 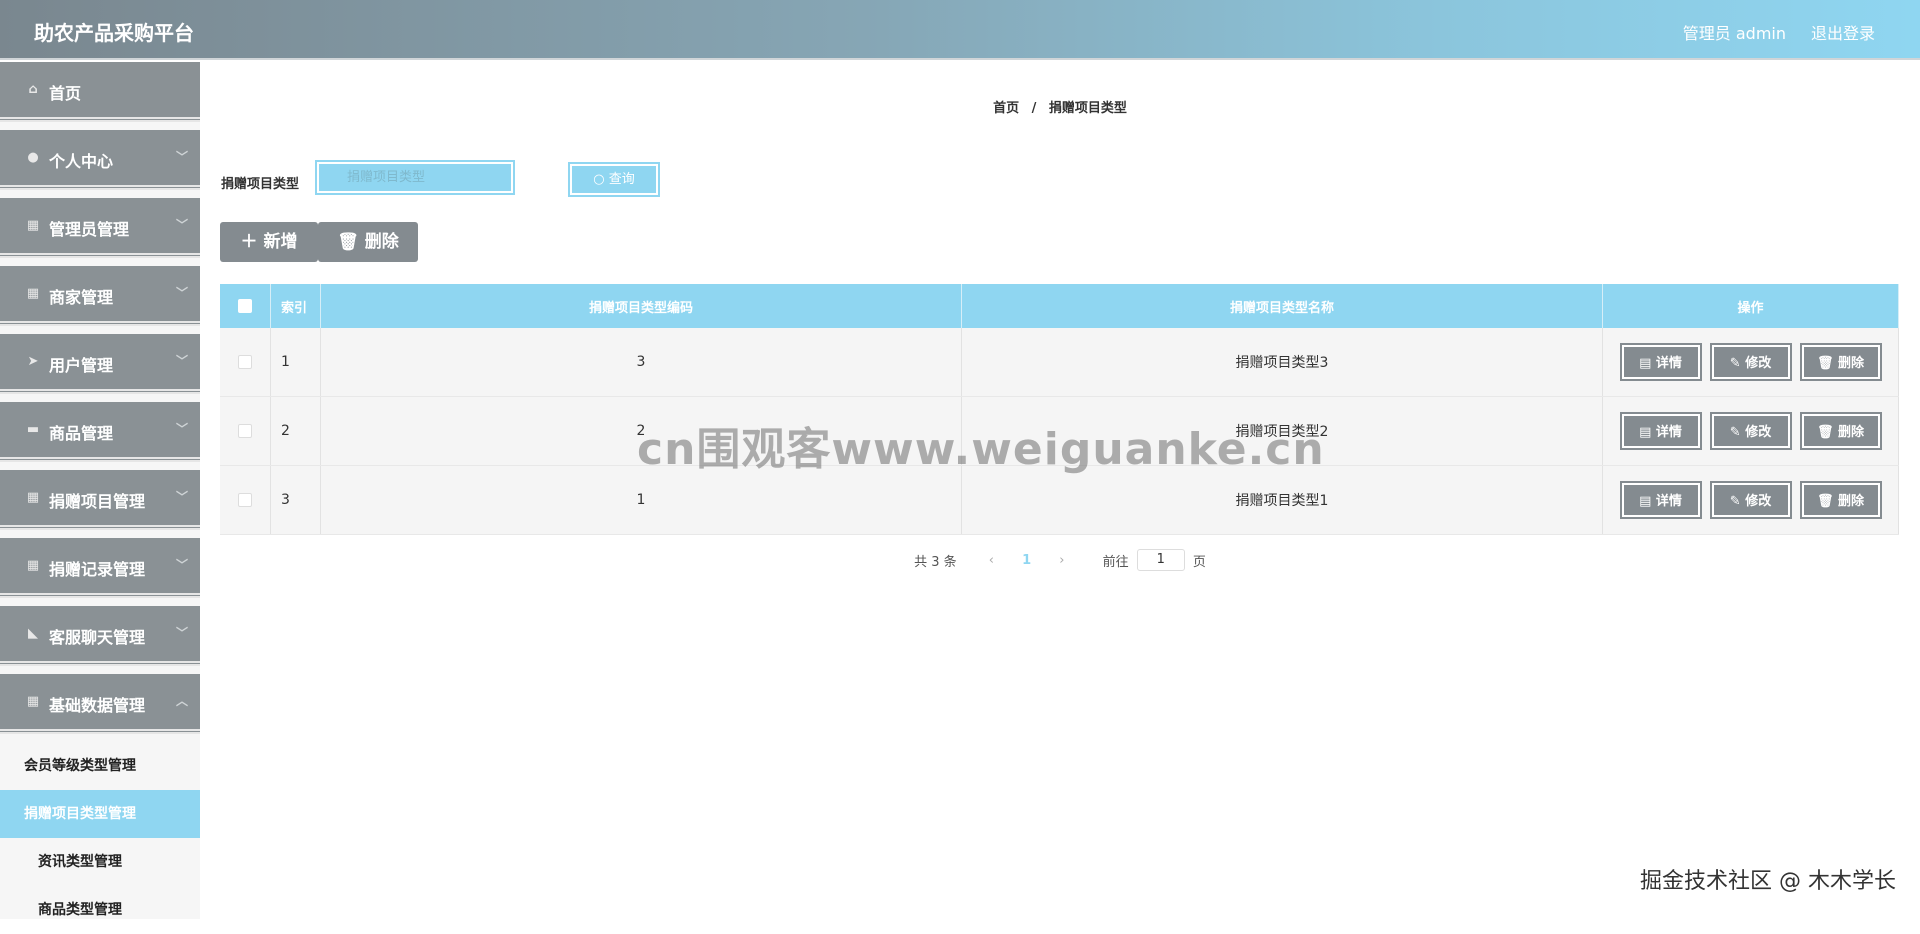 What do you see at coordinates (1750, 306) in the screenshot?
I see `header-operations: 操作` at bounding box center [1750, 306].